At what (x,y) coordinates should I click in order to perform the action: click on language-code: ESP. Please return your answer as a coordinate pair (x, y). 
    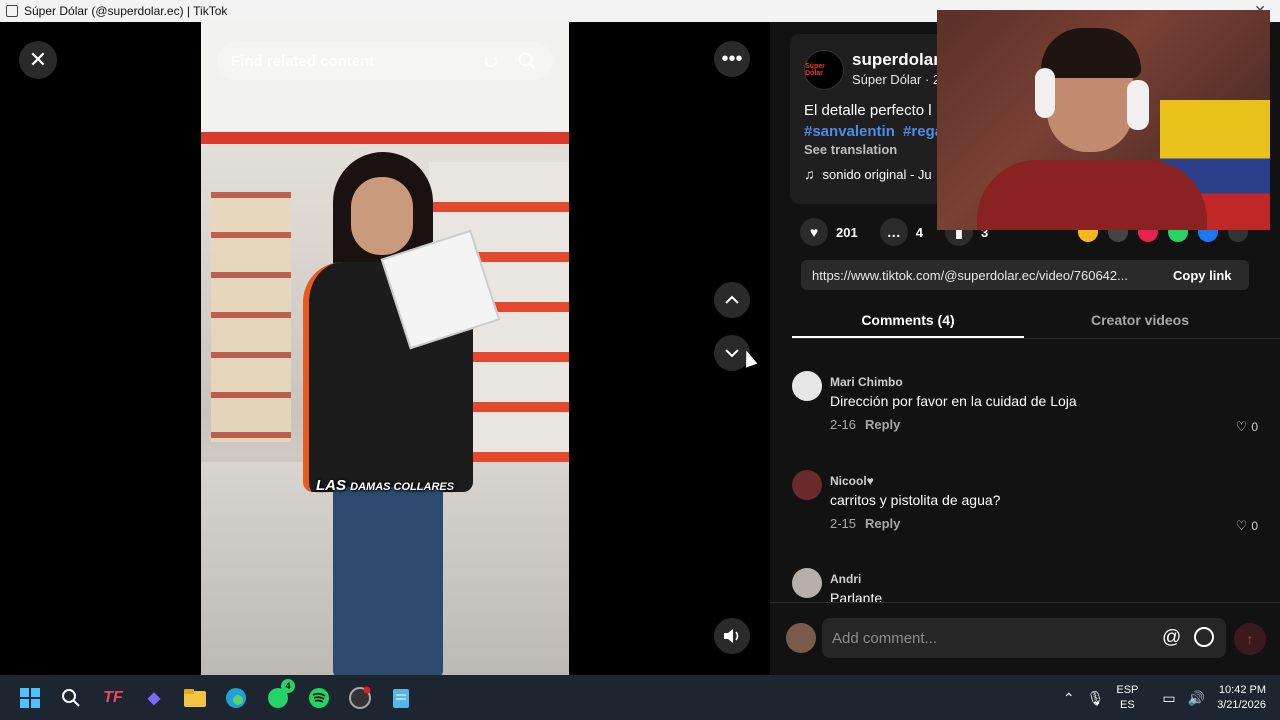
    Looking at the image, I should click on (1127, 690).